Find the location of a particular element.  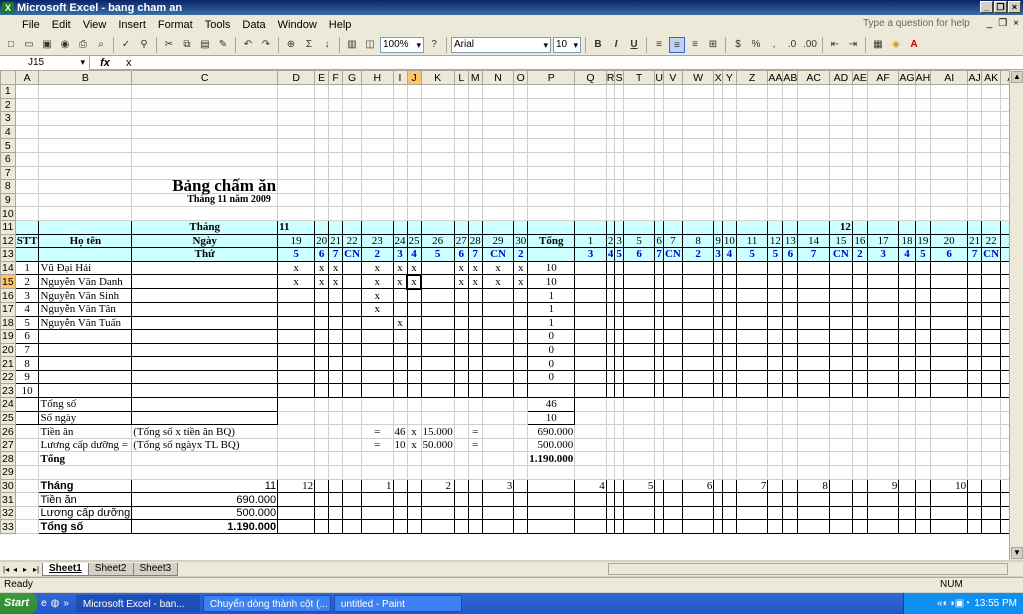

redo-icon: ↷ is located at coordinates (266, 45).